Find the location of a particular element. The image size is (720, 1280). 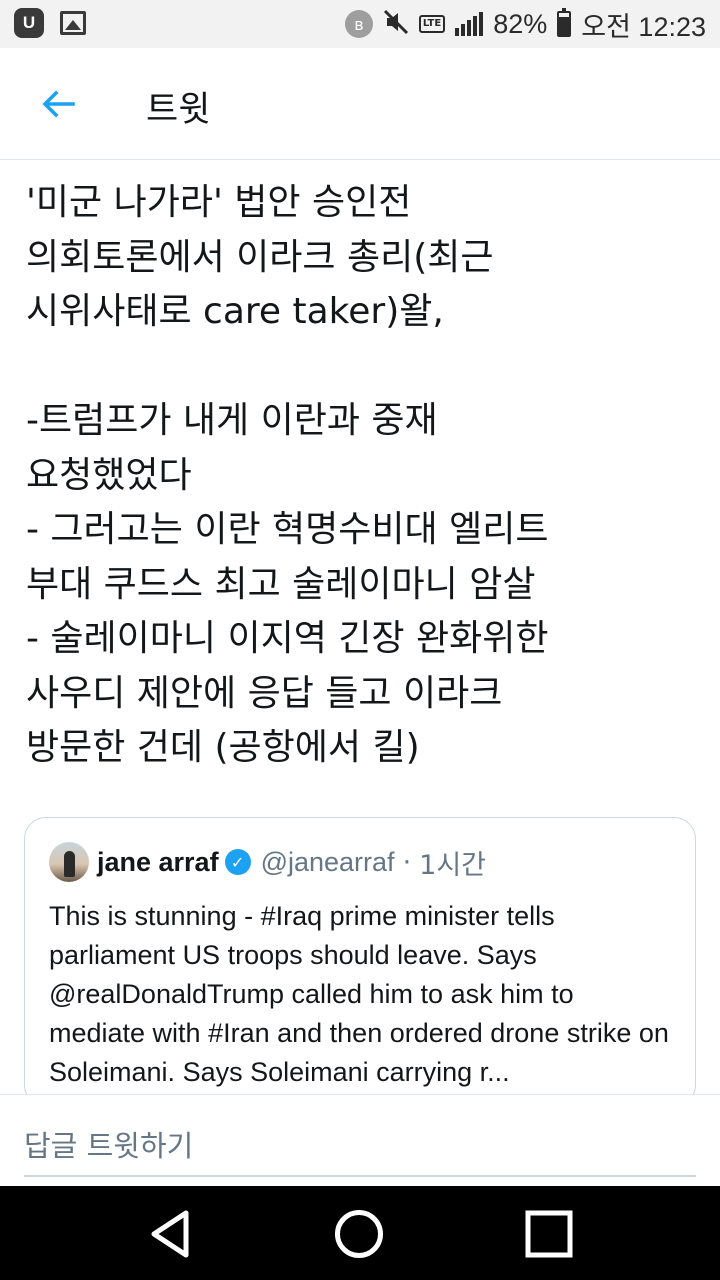

reply-bar: 답글 트윗하기 is located at coordinates (360, 1140).